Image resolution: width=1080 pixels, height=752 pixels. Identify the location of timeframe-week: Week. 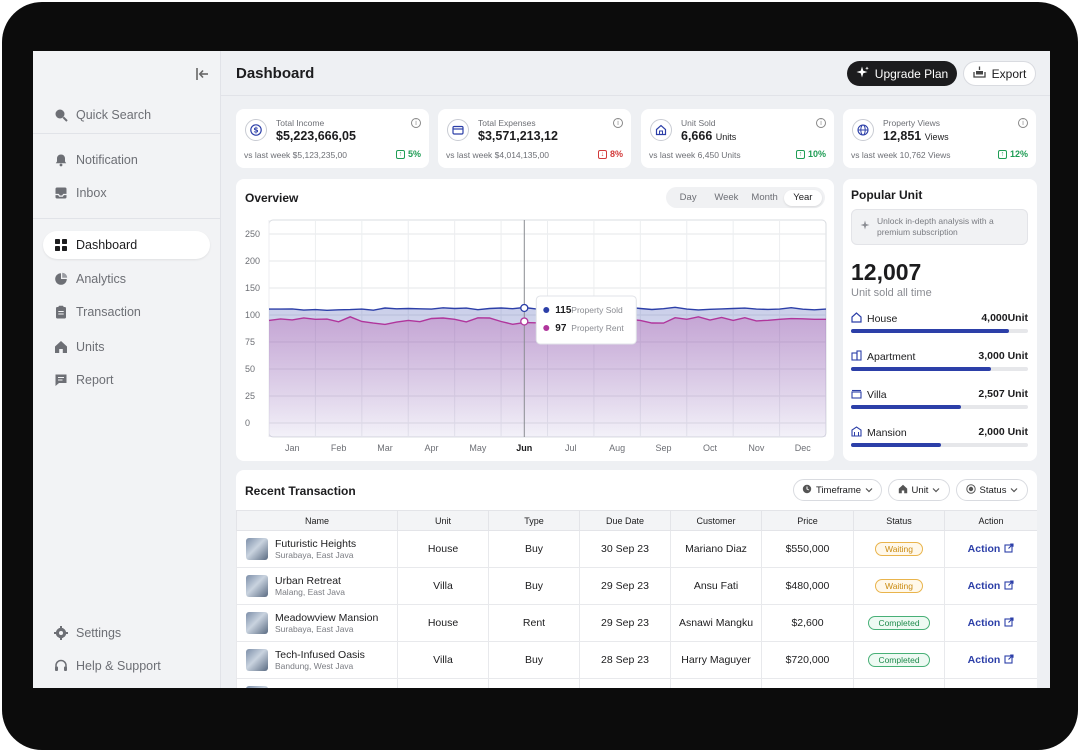
(726, 198).